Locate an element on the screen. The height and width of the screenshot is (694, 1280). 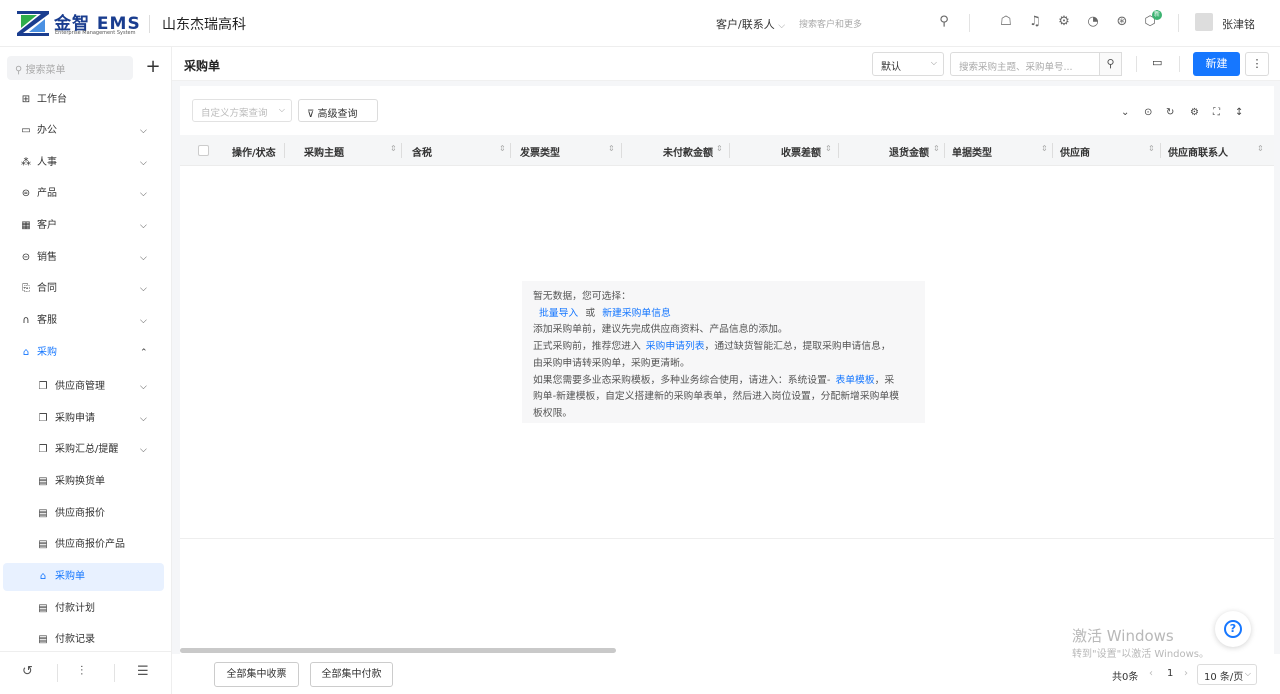
empty-state-text: ，通过缺货智能汇总，提取采购申请信息， is located at coordinates (797, 347).